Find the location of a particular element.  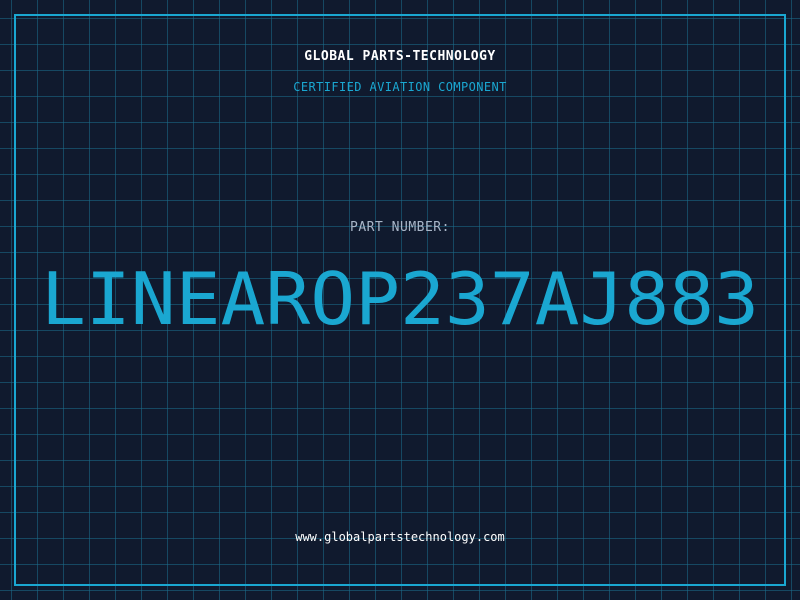

part-number-label: PART NUMBER: is located at coordinates (400, 227).